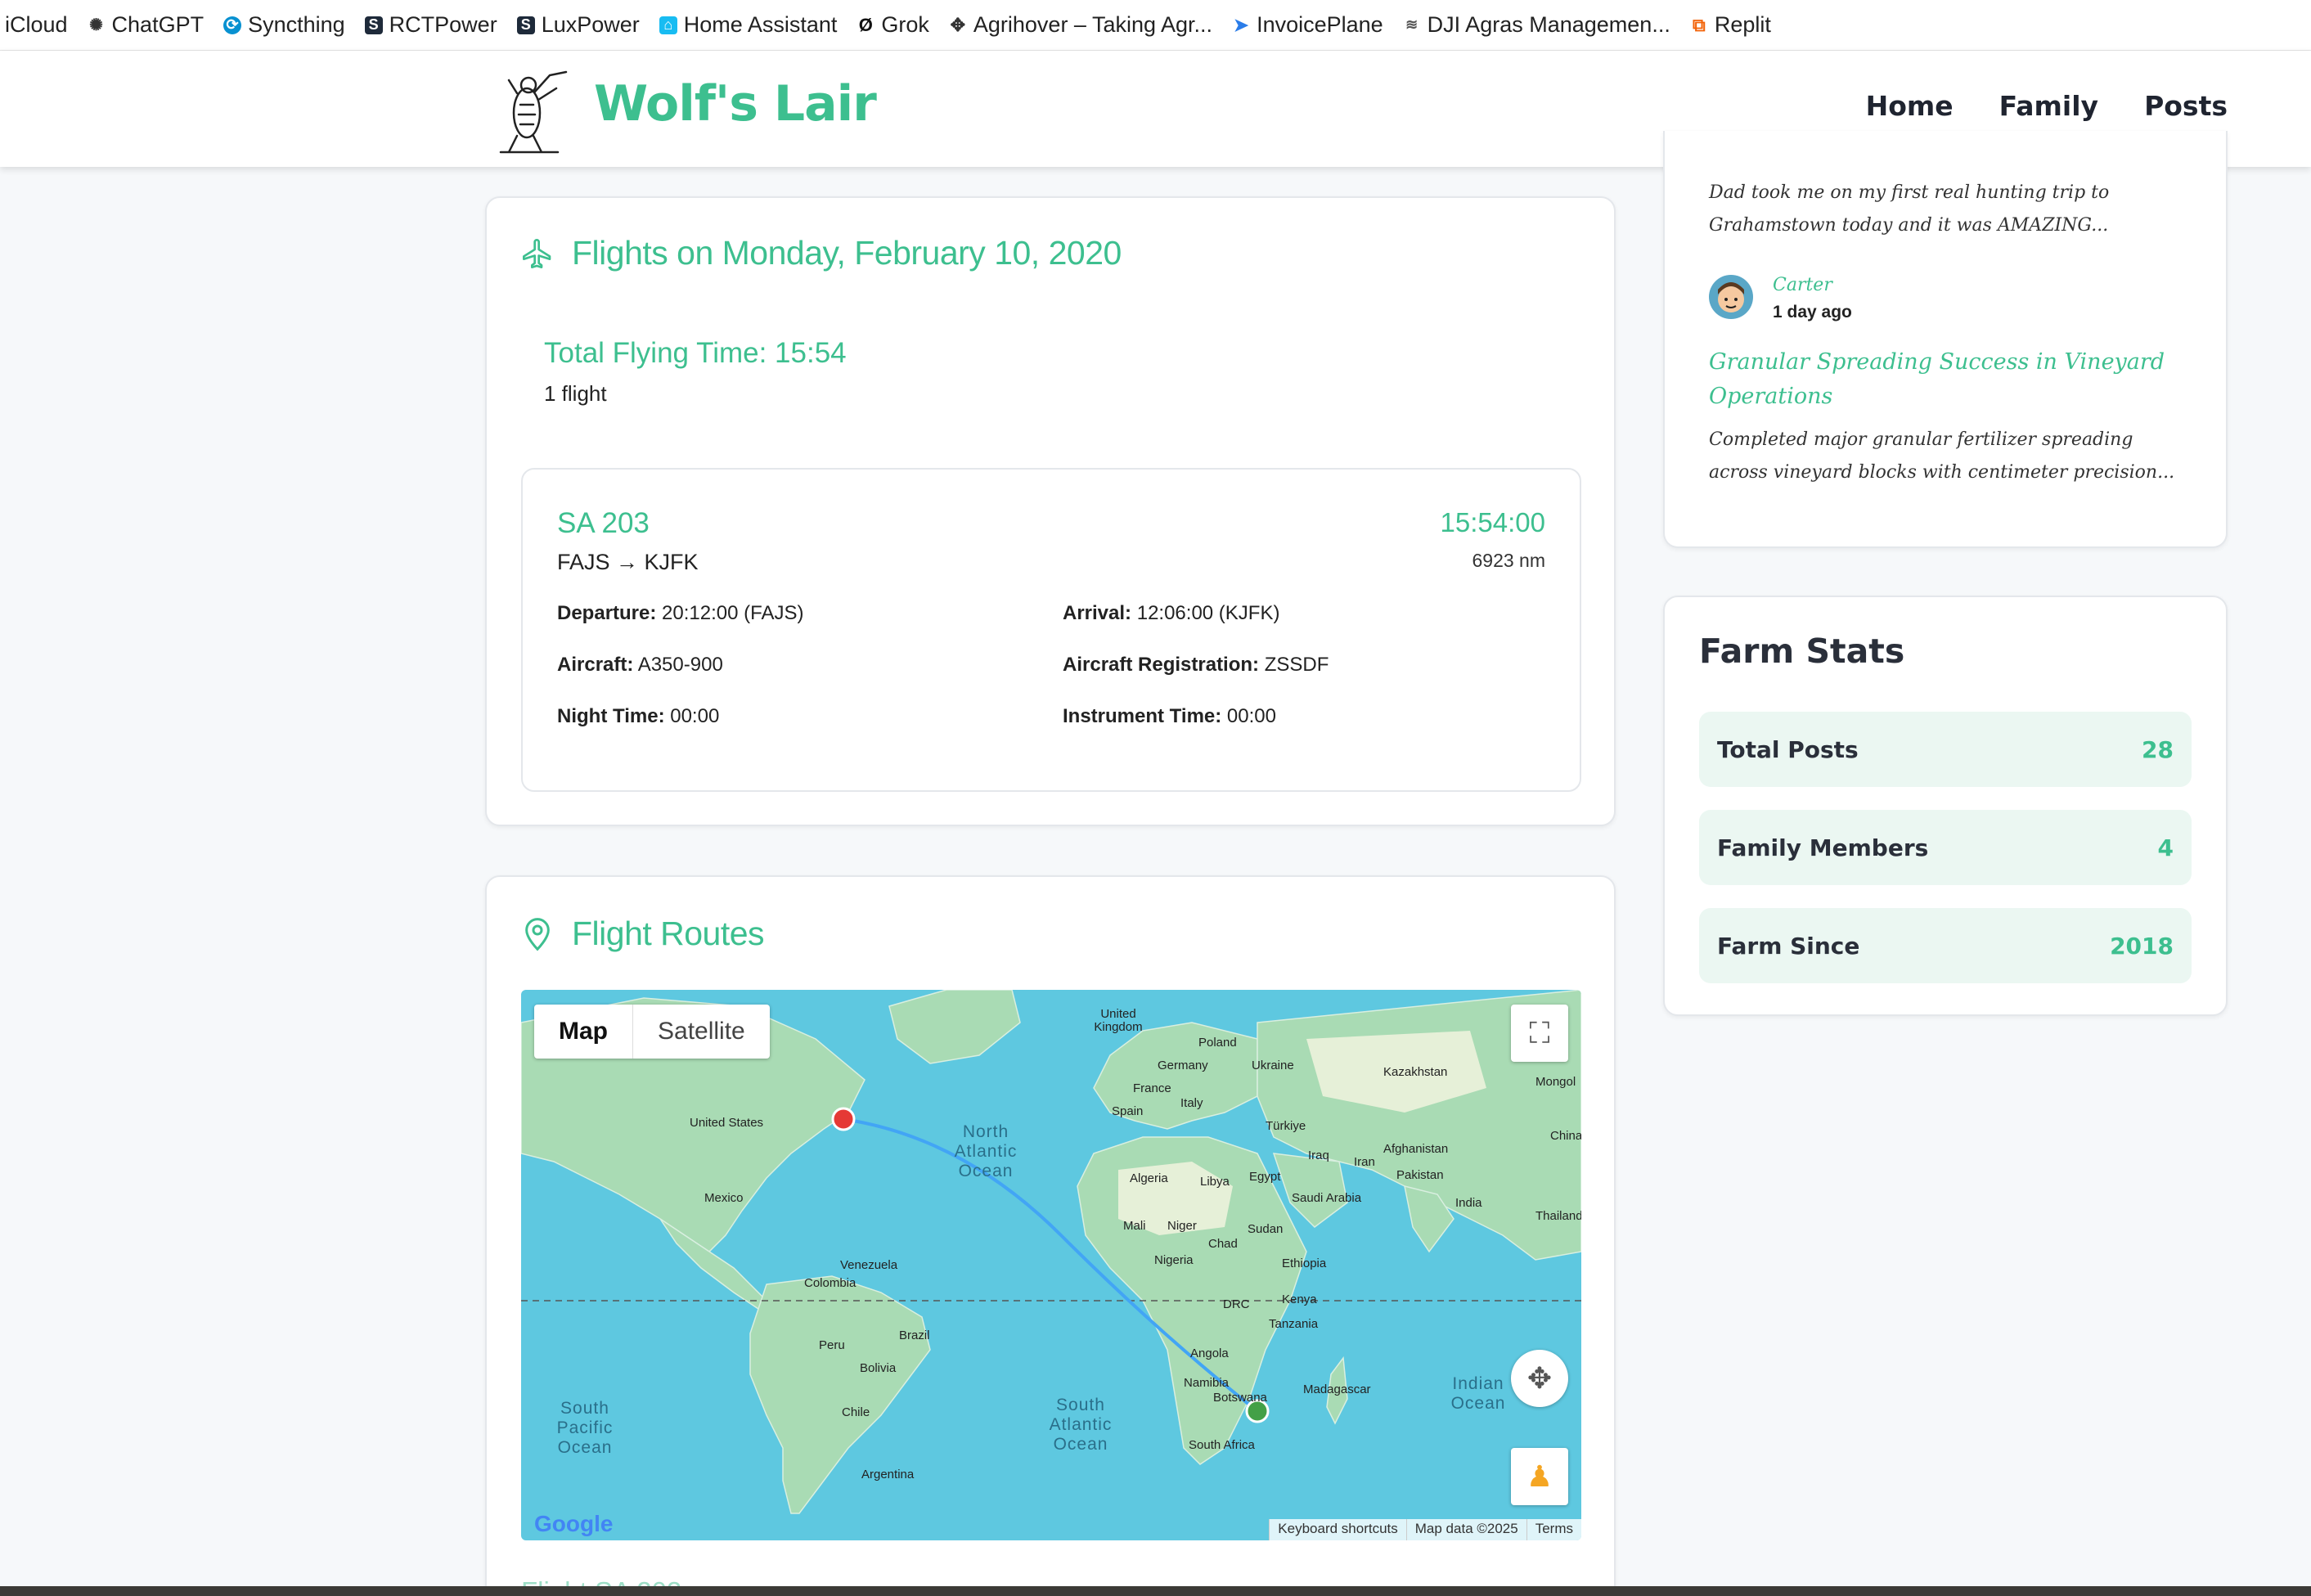  What do you see at coordinates (1169, 716) in the screenshot?
I see `instrument-time-field: Instrument Time: 00:00` at bounding box center [1169, 716].